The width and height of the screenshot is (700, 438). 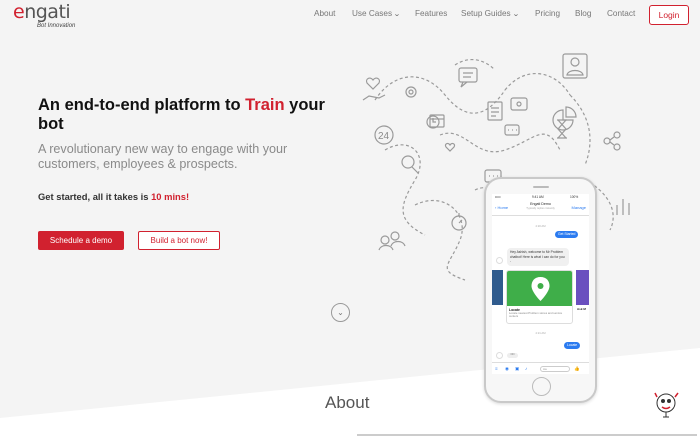 I want to click on login-button: Login, so click(x=669, y=15).